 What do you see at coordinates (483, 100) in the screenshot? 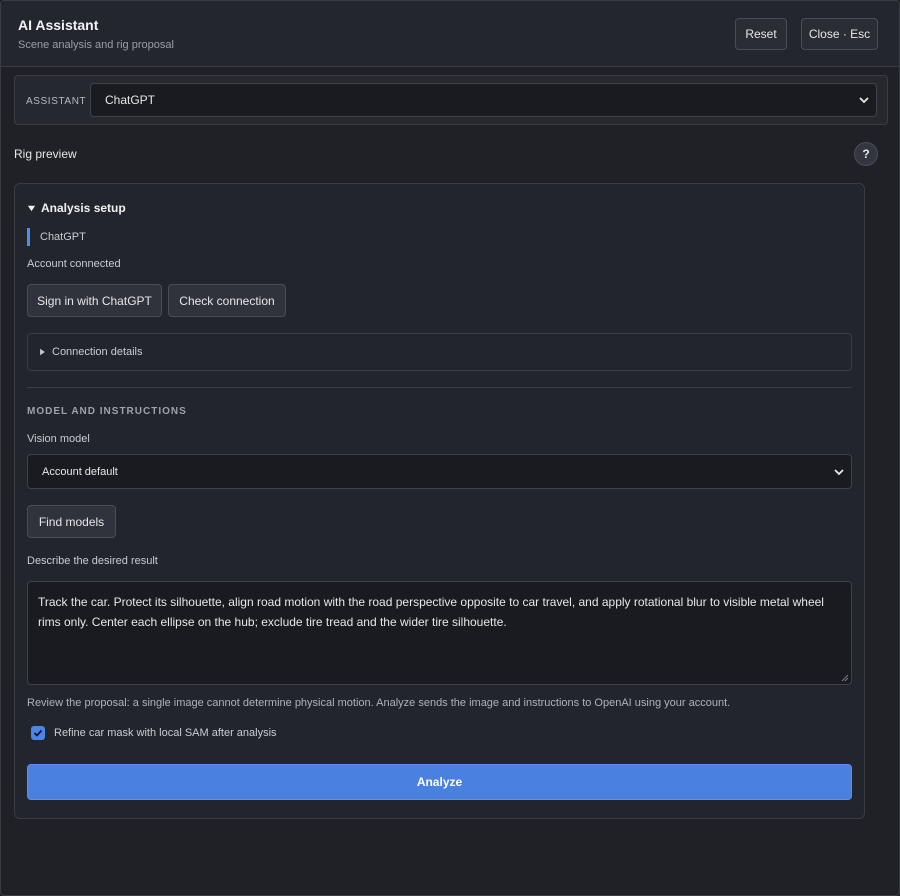
I see `assistant-select: ChatGPT` at bounding box center [483, 100].